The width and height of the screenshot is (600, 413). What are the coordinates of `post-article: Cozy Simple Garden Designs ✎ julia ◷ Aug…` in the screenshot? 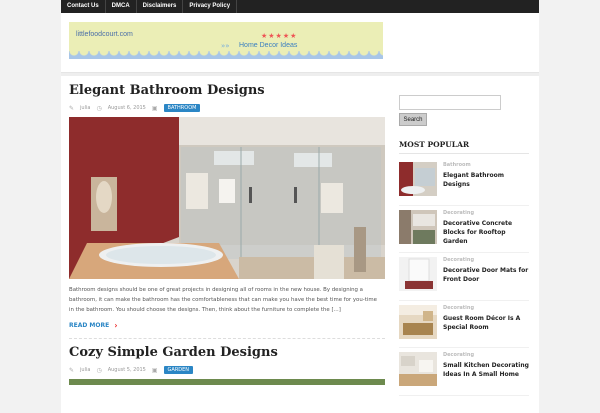 It's located at (227, 365).